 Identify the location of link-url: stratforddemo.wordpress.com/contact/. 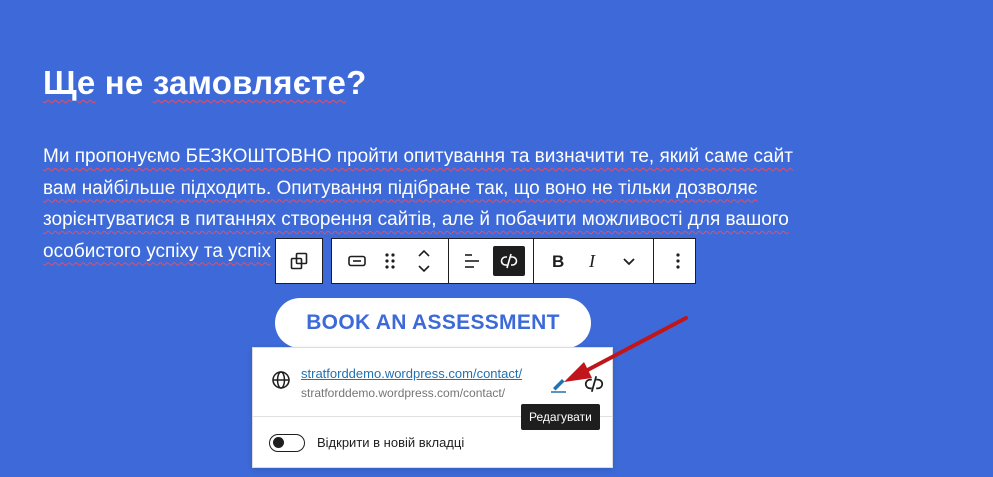
(411, 373).